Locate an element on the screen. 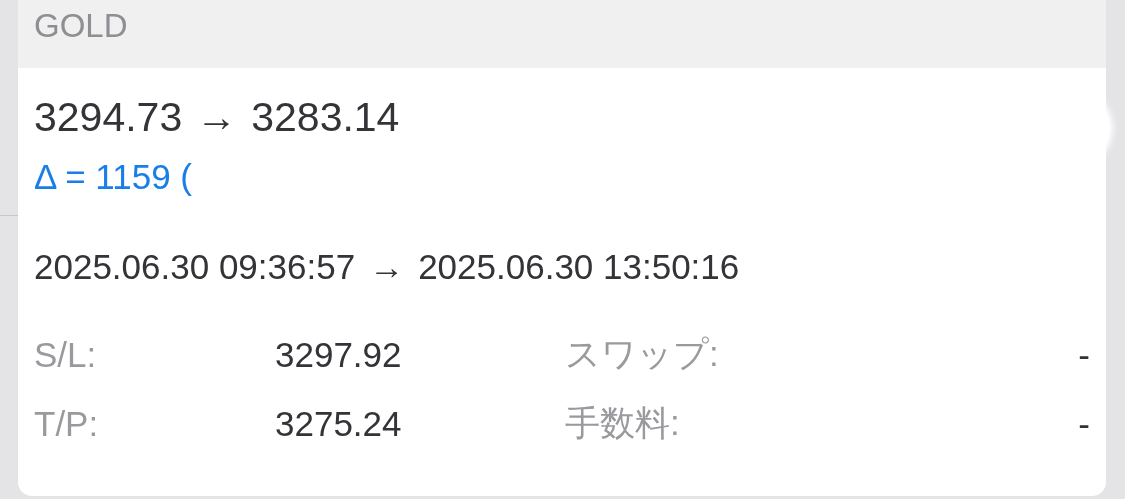 Image resolution: width=1125 pixels, height=499 pixels. detail-label: 手数料: is located at coordinates (623, 423).